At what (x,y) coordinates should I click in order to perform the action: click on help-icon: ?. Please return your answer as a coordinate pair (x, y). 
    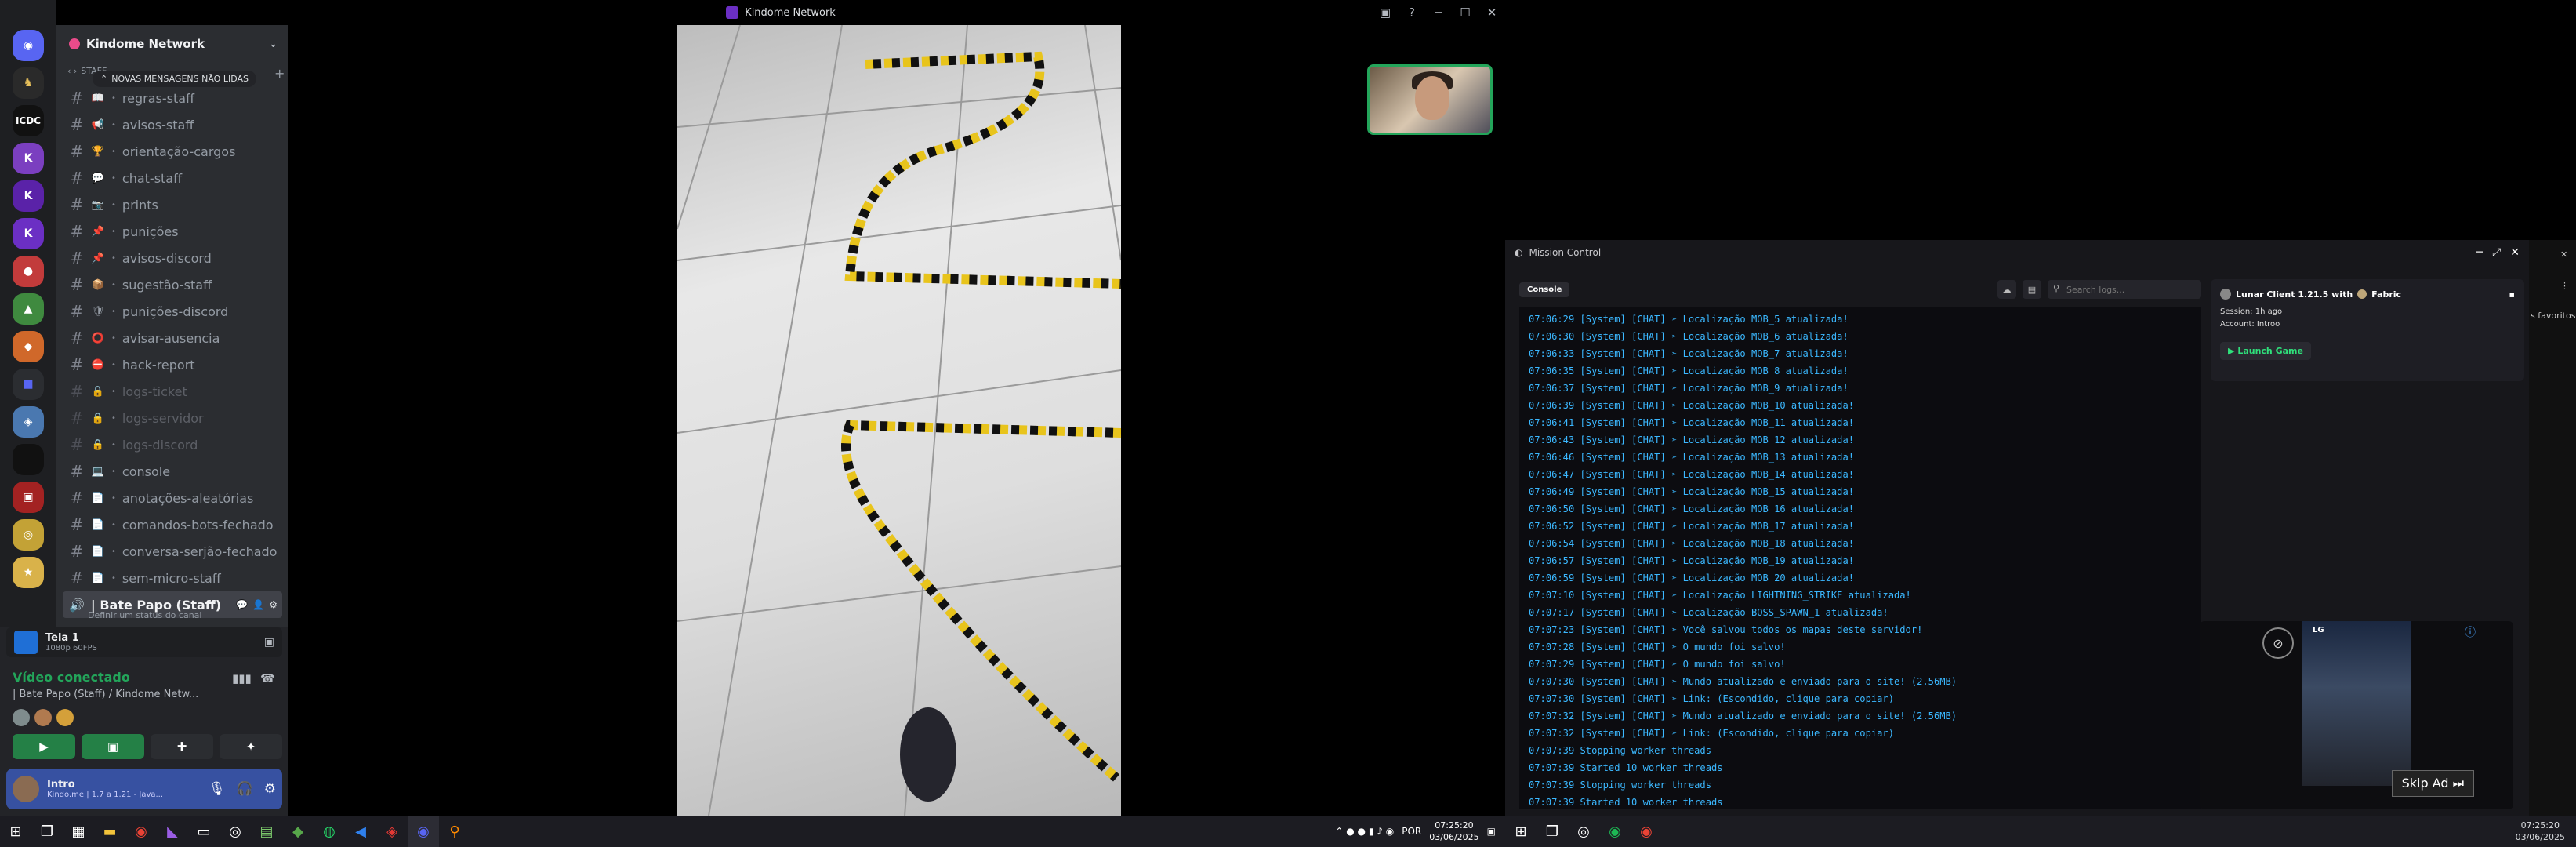
    Looking at the image, I should click on (1412, 12).